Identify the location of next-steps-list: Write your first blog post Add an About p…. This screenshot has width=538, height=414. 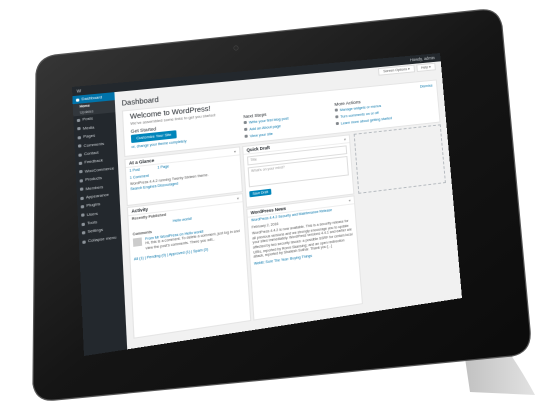
(266, 127).